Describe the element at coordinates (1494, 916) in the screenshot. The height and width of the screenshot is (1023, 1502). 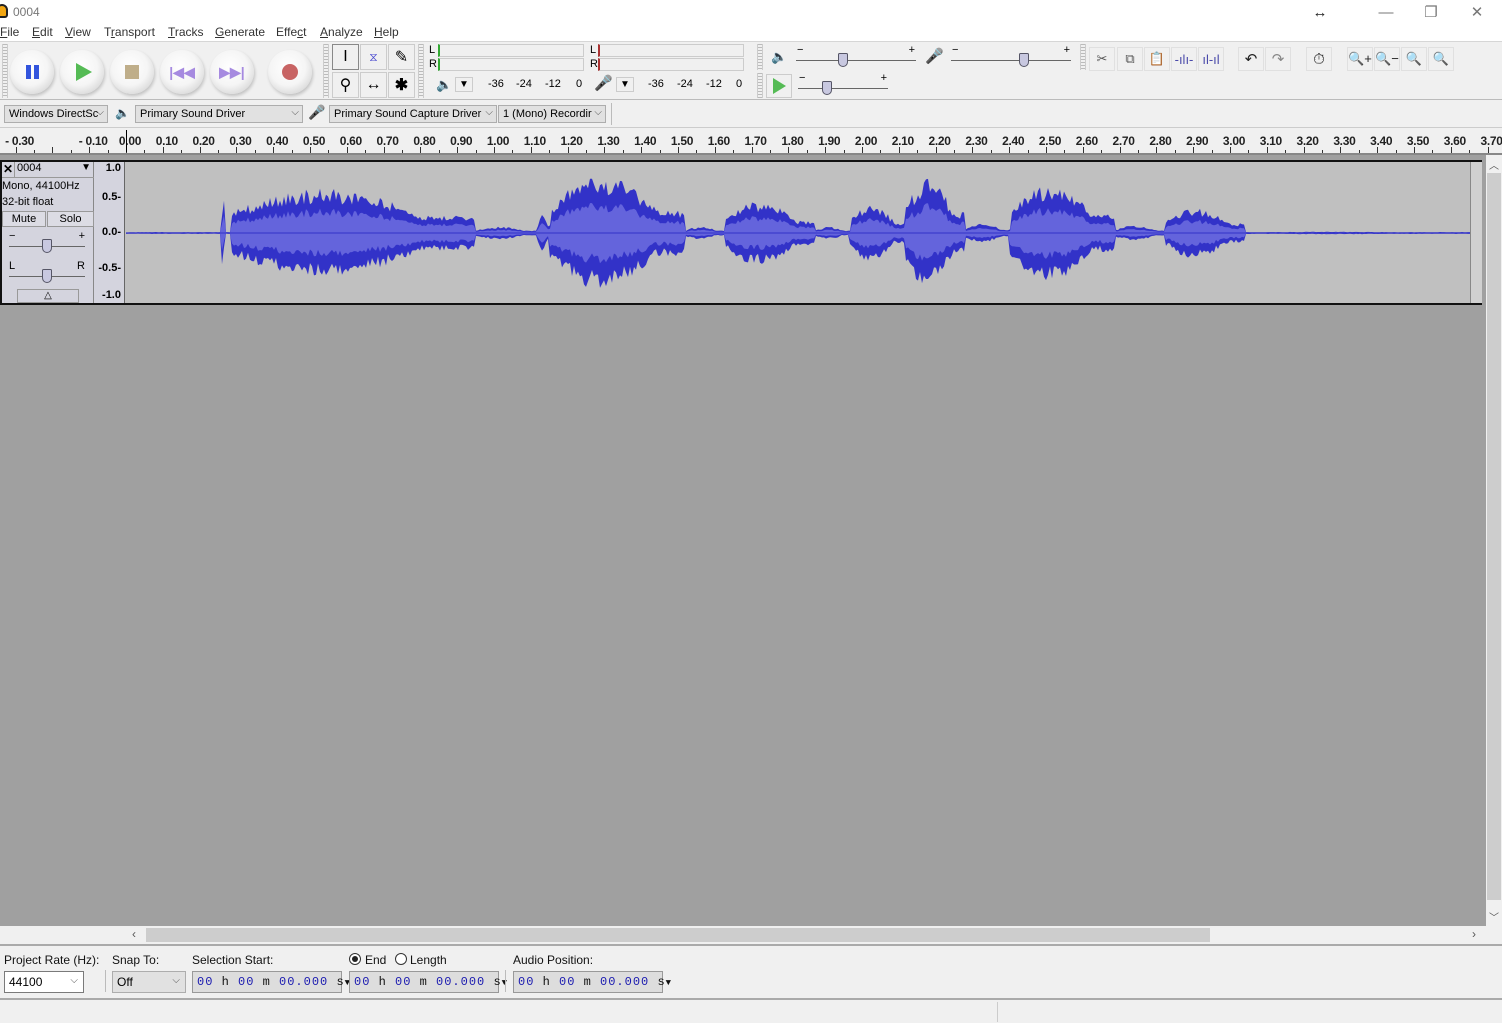
I see `scroll-down-icon: ﹀` at that location.